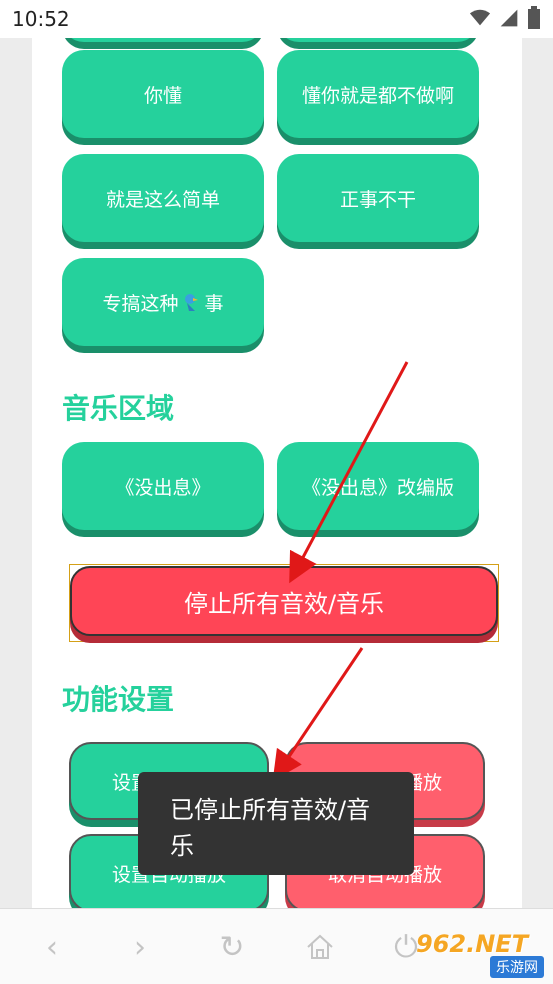  Describe the element at coordinates (318, 714) in the screenshot. I see `arrow-to-toast` at that location.